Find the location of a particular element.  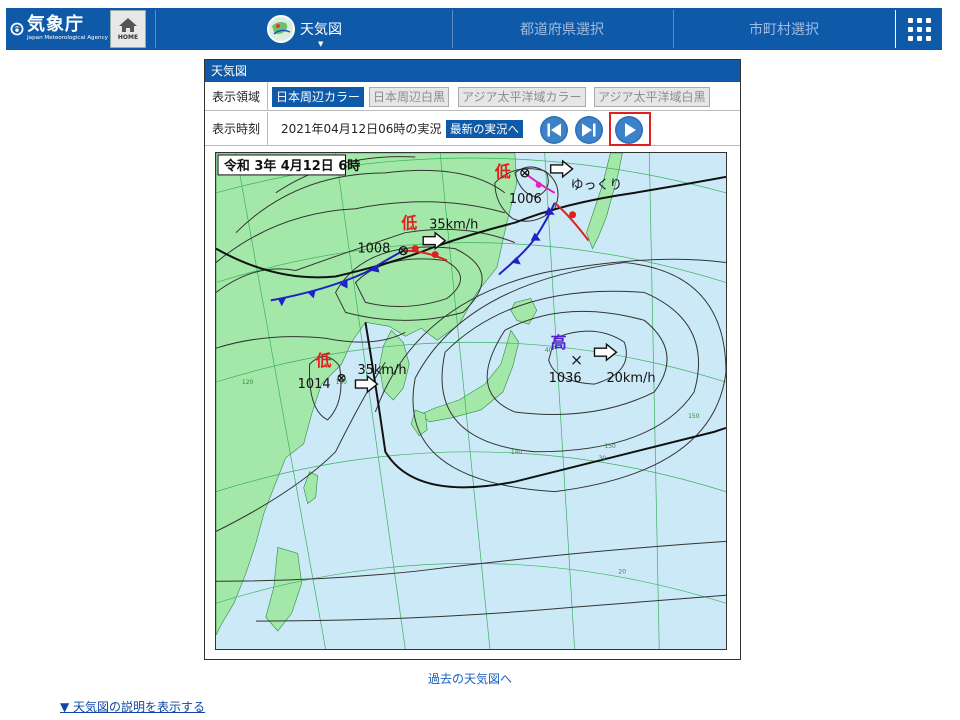

area-asia-mono-button: アジア太平洋域白黒 is located at coordinates (652, 97).